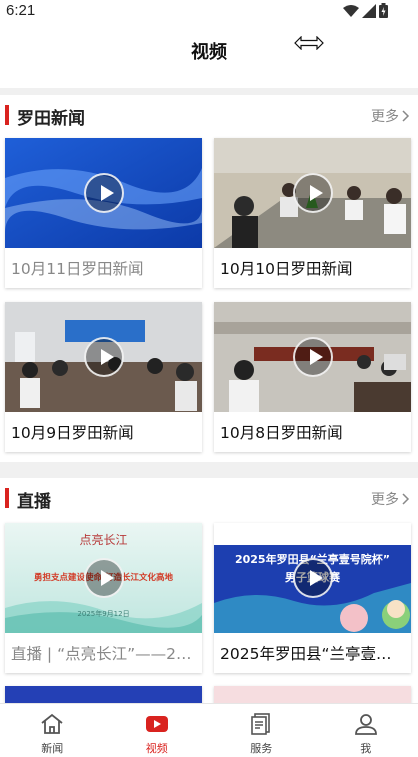 This screenshot has height=757, width=418. I want to click on nav-item-video: 视频, so click(157, 730).